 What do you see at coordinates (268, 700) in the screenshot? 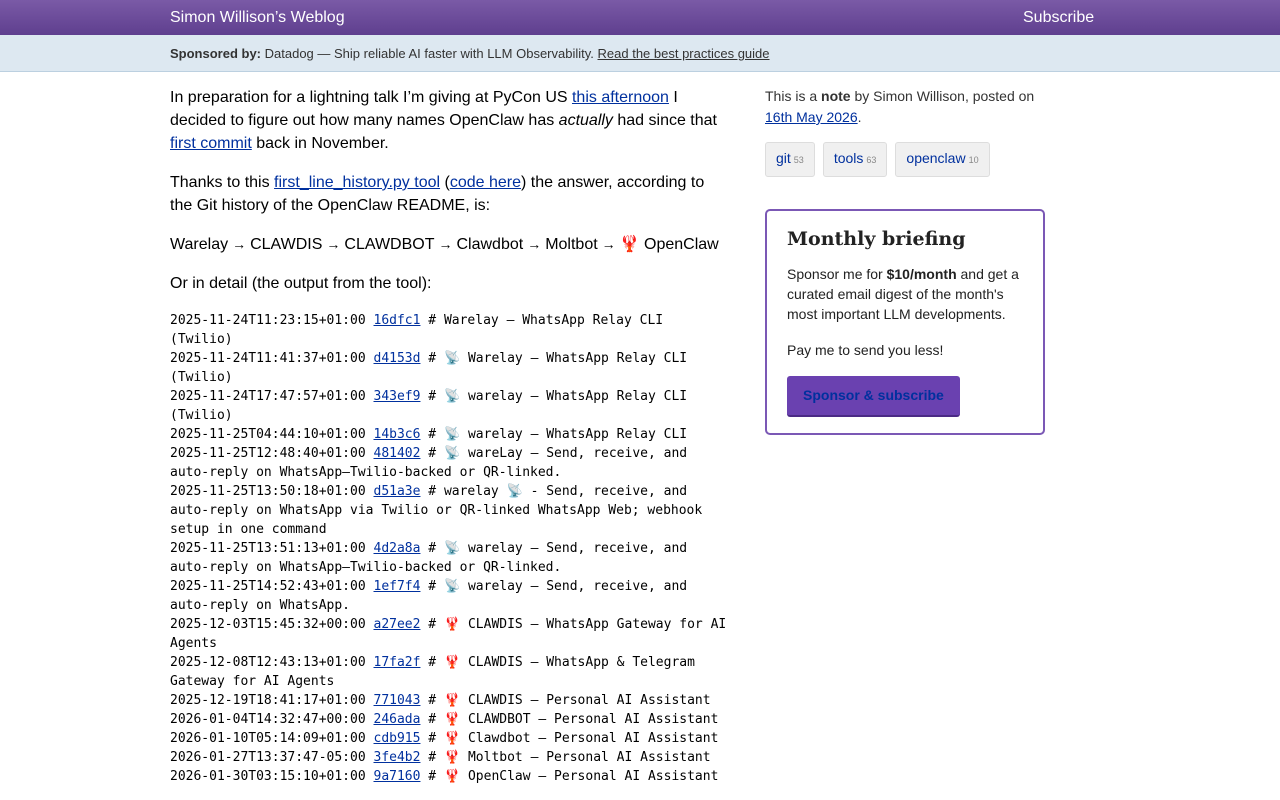
I see `commit-date: 2025-12-19T18:41:17+01:00` at bounding box center [268, 700].